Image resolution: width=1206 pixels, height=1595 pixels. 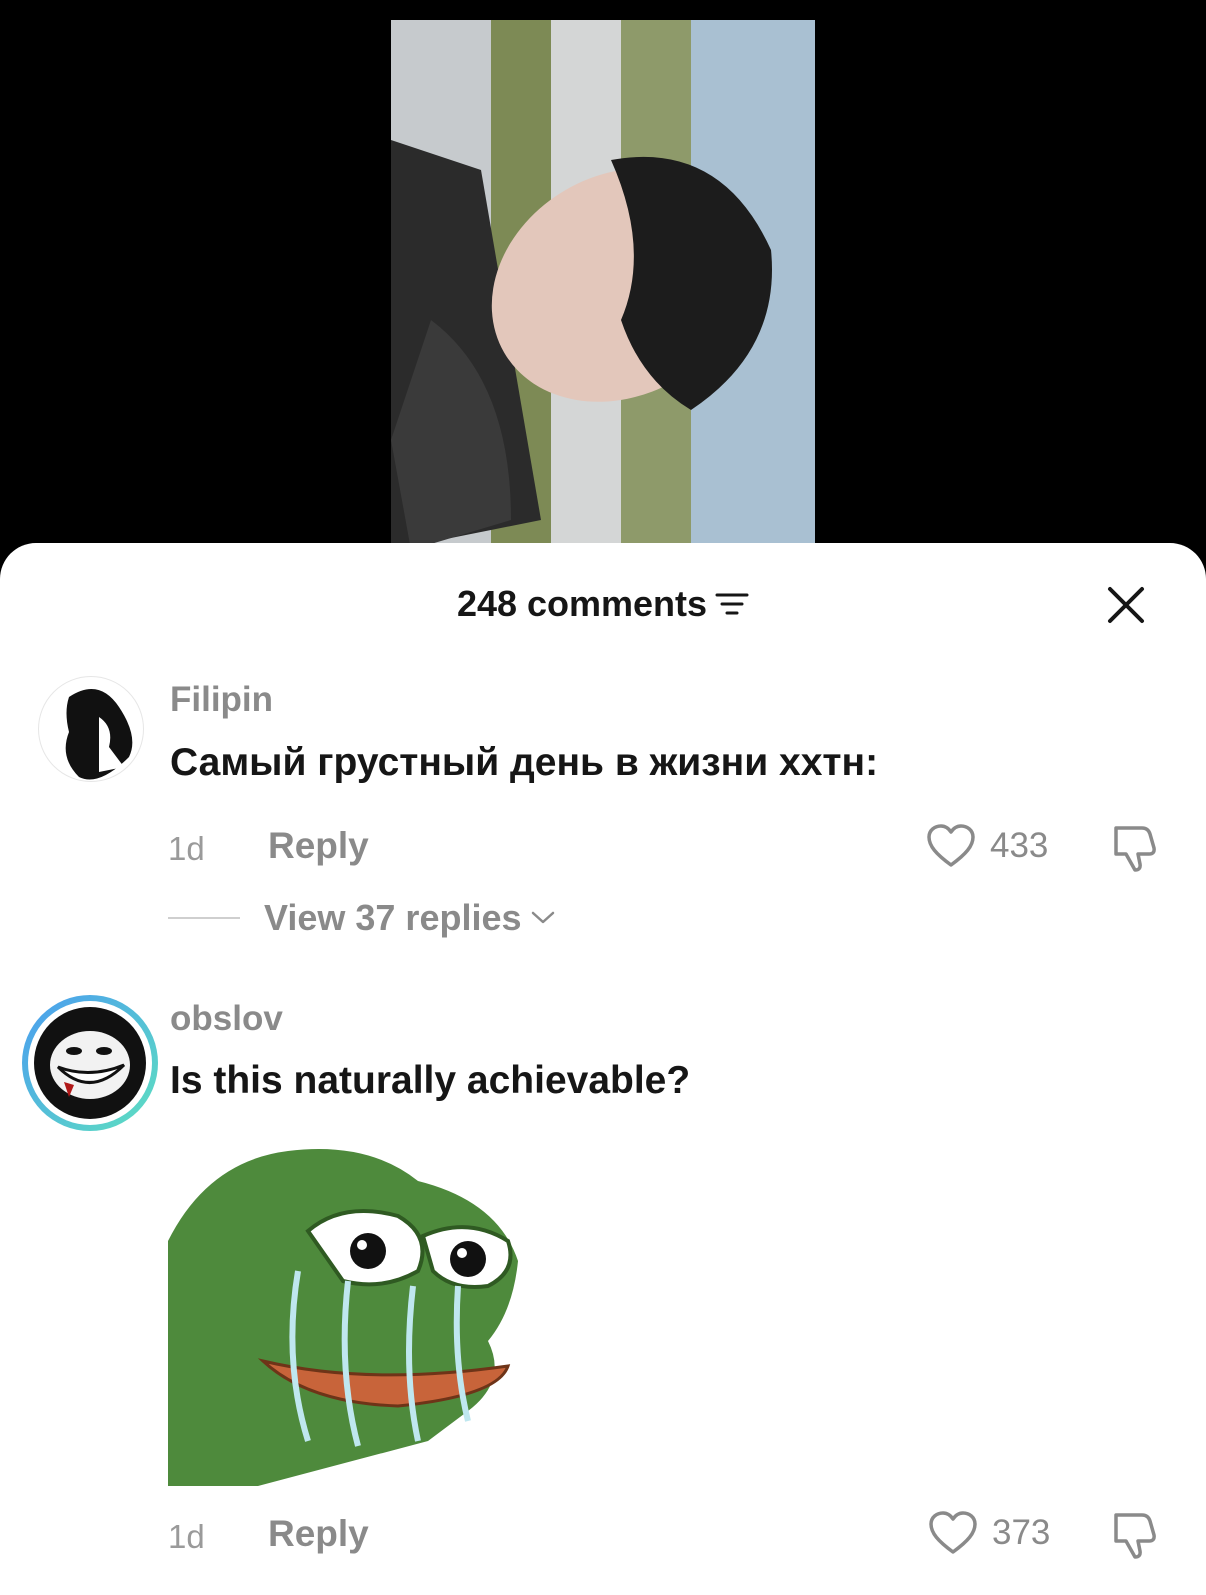 I want to click on replies-divider, so click(x=204, y=918).